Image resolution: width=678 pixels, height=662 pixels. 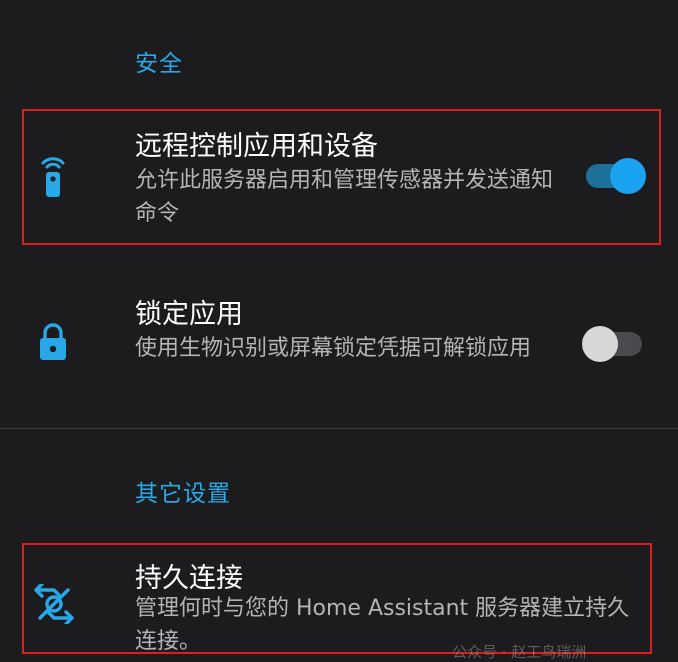 I want to click on remote-control-summary: 允许此服务器启用和管理传感器并发送通知命令, so click(x=344, y=197).